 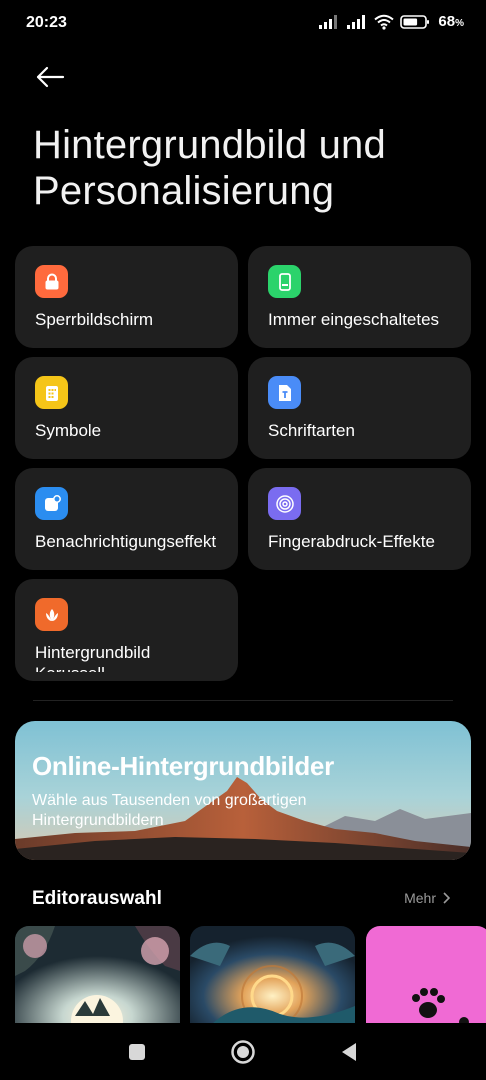 I want to click on banner-title: Online-Hintergrundbilder, so click(x=183, y=766).